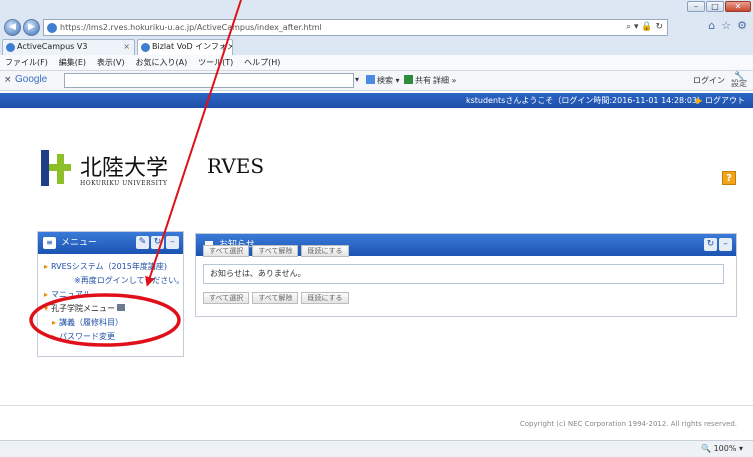 This screenshot has height=457, width=753. I want to click on deselect-all-button-bottom: すべて解除, so click(275, 298).